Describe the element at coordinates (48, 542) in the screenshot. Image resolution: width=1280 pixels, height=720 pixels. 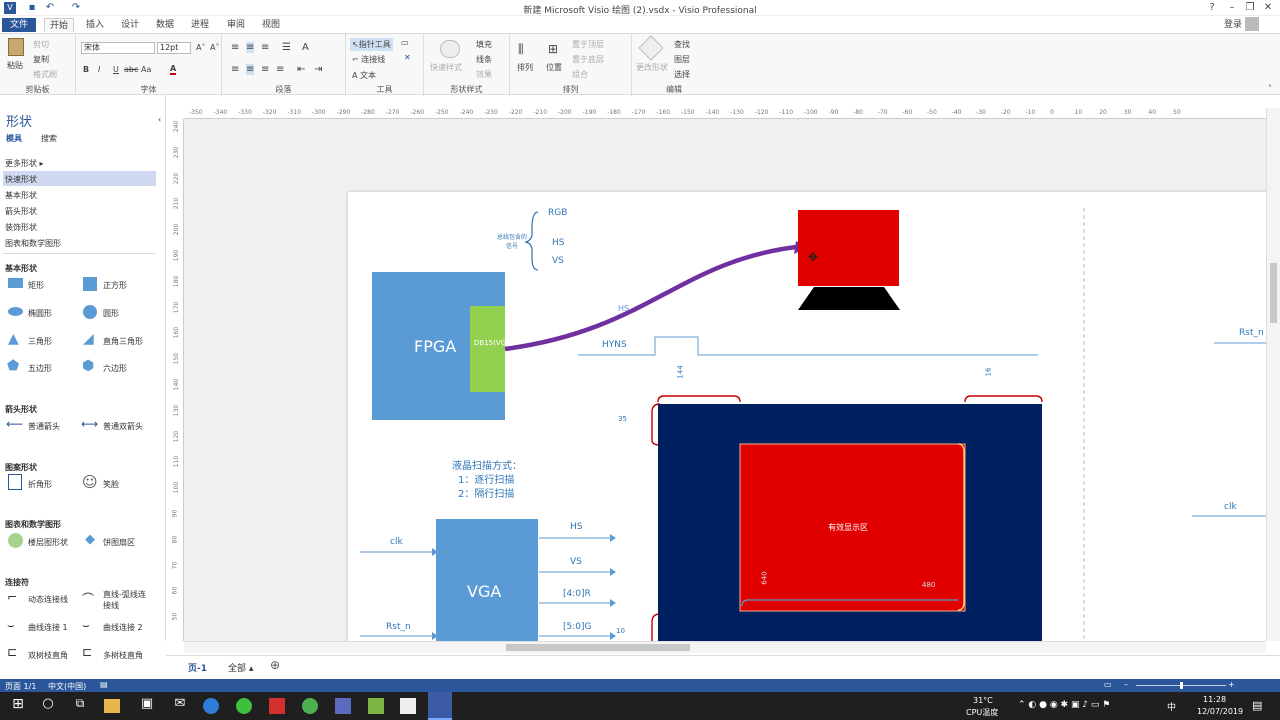
I see `shape-layer: 楼层图形状` at that location.